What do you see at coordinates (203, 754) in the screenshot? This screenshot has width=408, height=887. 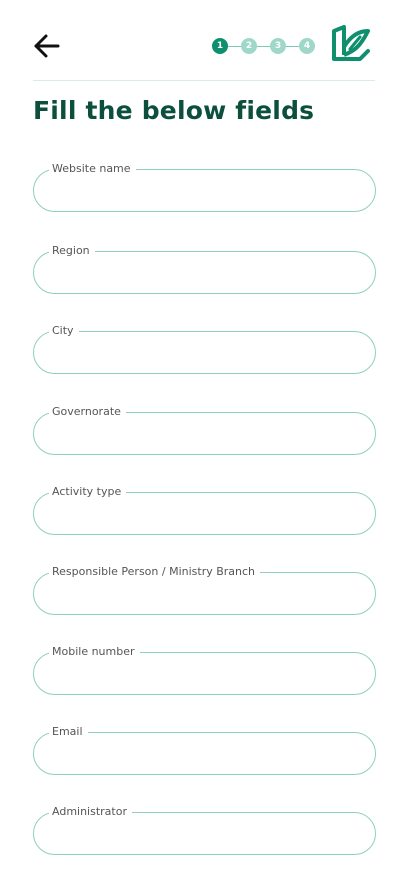 I see `email-input` at bounding box center [203, 754].